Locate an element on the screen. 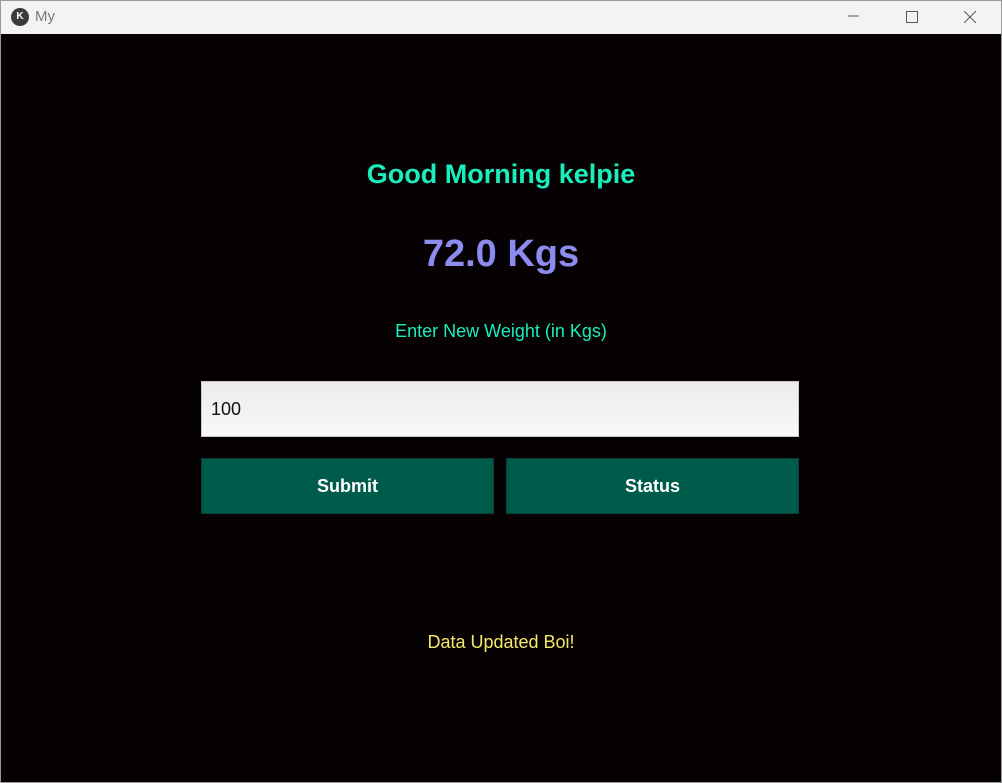  submit-button: Submit is located at coordinates (347, 486).